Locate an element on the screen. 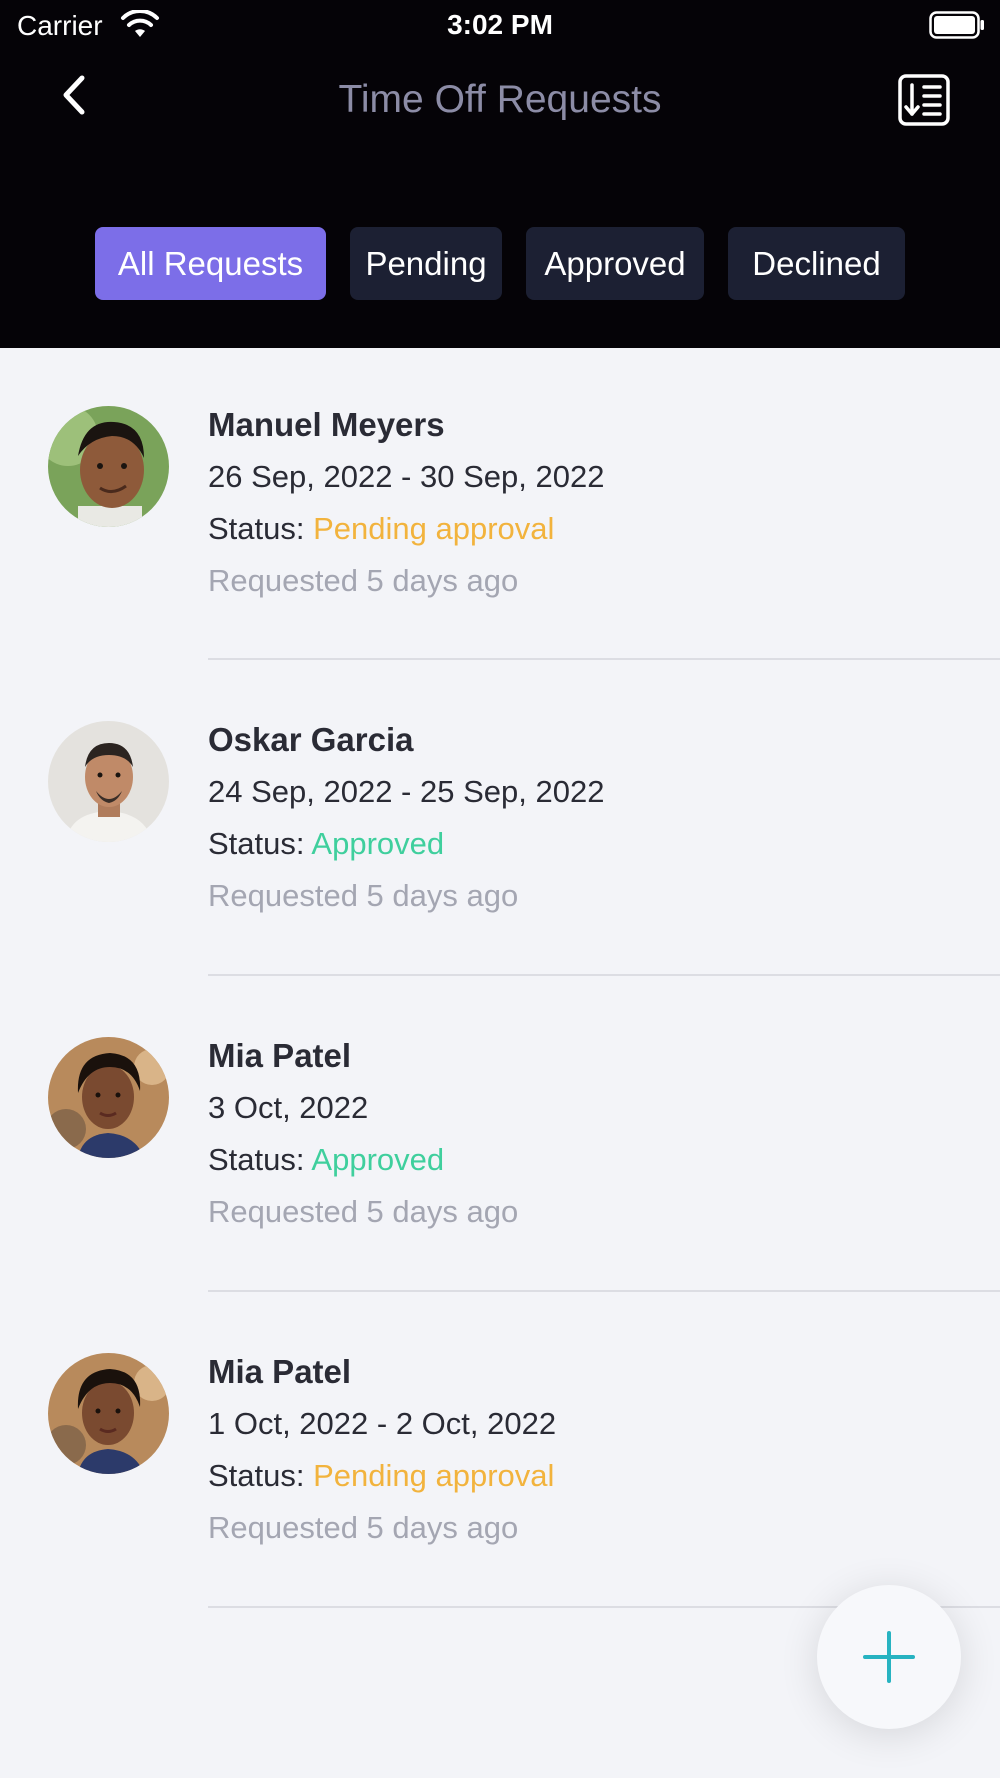  clock: 3:02 PM is located at coordinates (500, 24).